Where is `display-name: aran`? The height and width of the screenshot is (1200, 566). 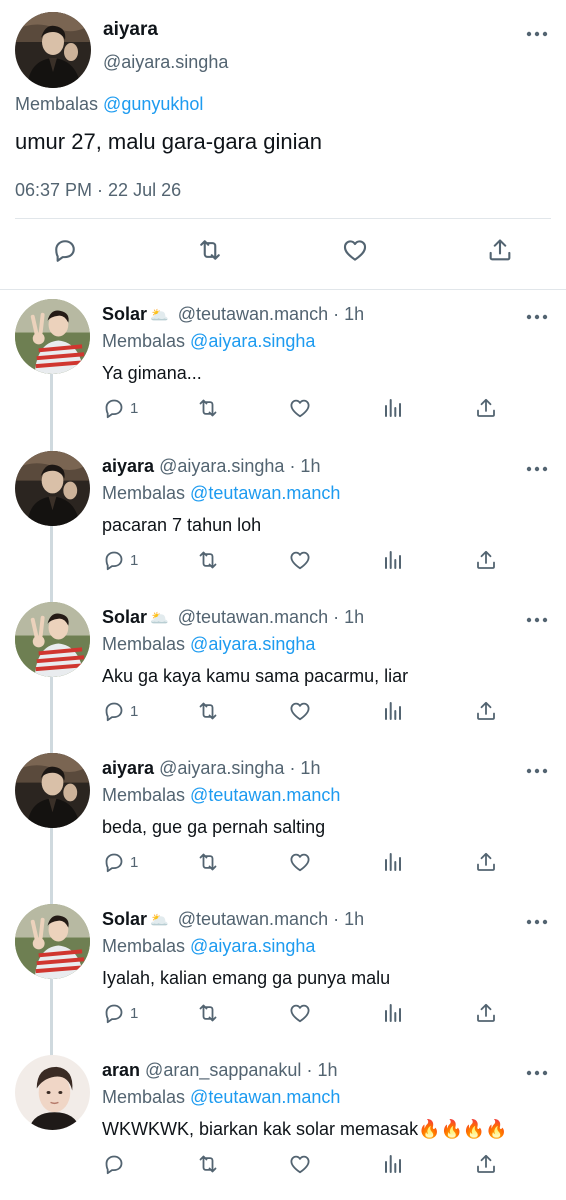 display-name: aran is located at coordinates (121, 1070).